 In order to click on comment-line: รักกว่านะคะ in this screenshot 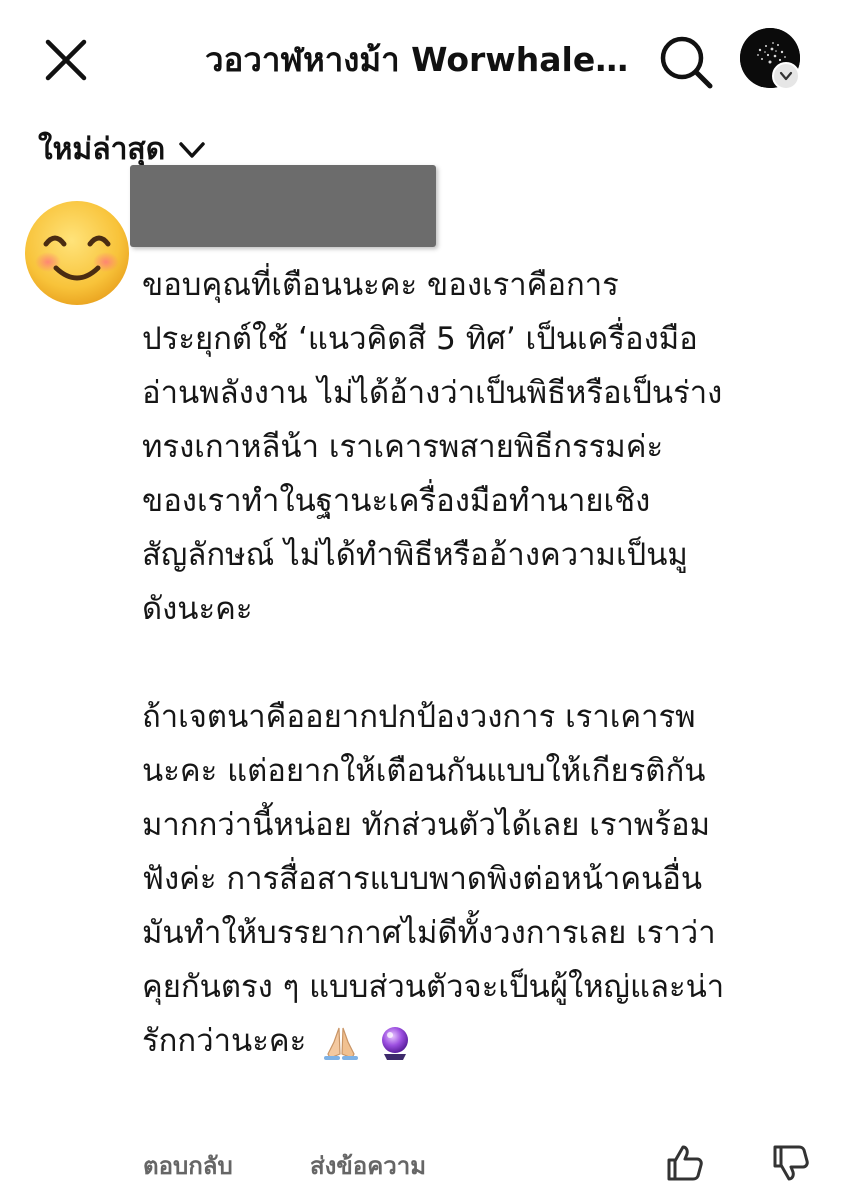, I will do `click(224, 1041)`.